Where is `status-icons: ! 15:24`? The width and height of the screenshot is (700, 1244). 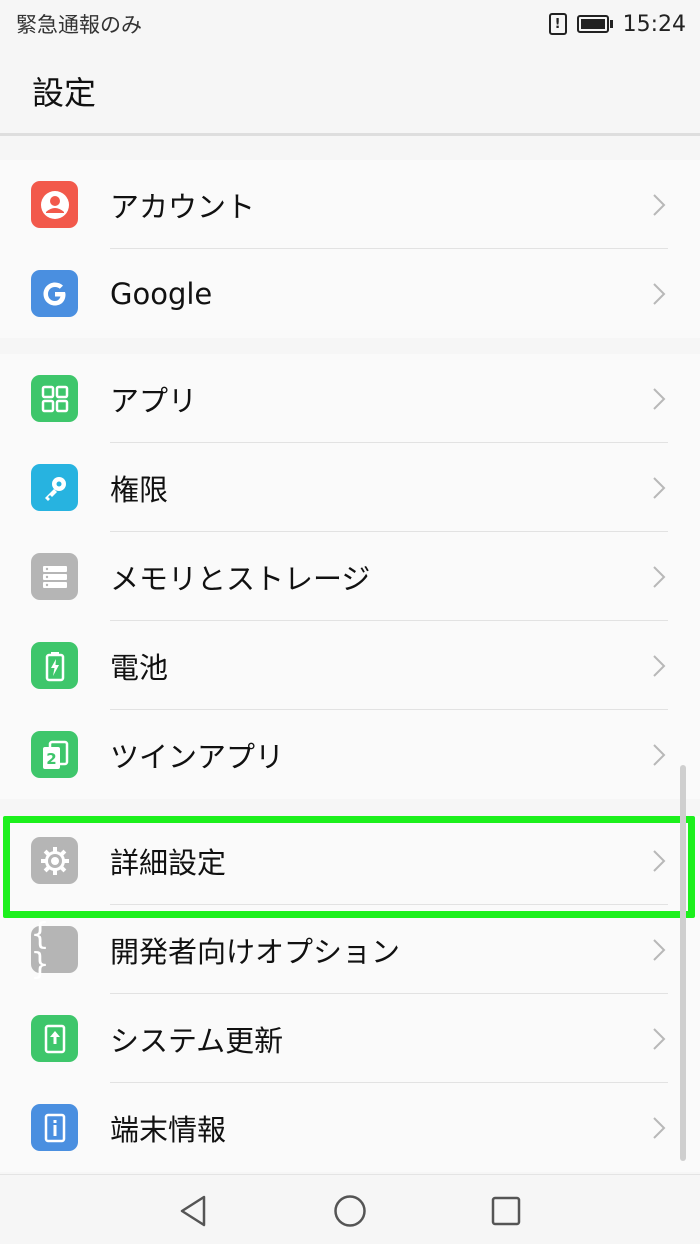
status-icons: ! 15:24 is located at coordinates (617, 24).